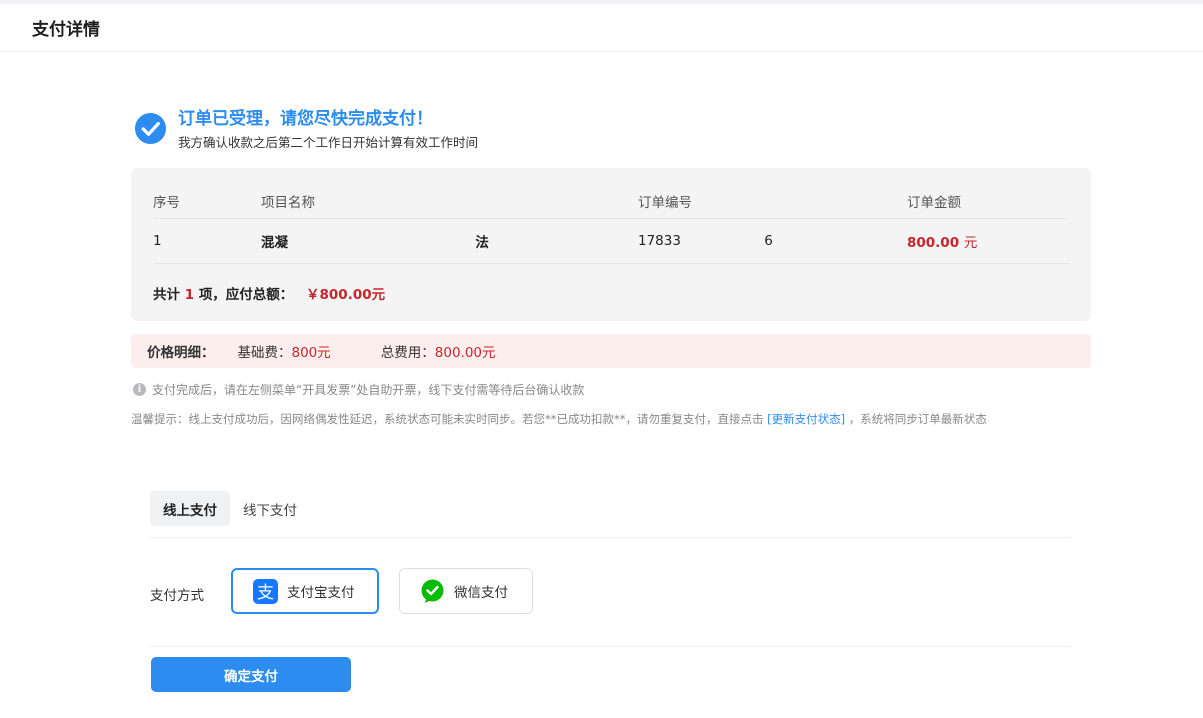 This screenshot has width=1203, height=718. I want to click on svg-text: 支, so click(265, 593).